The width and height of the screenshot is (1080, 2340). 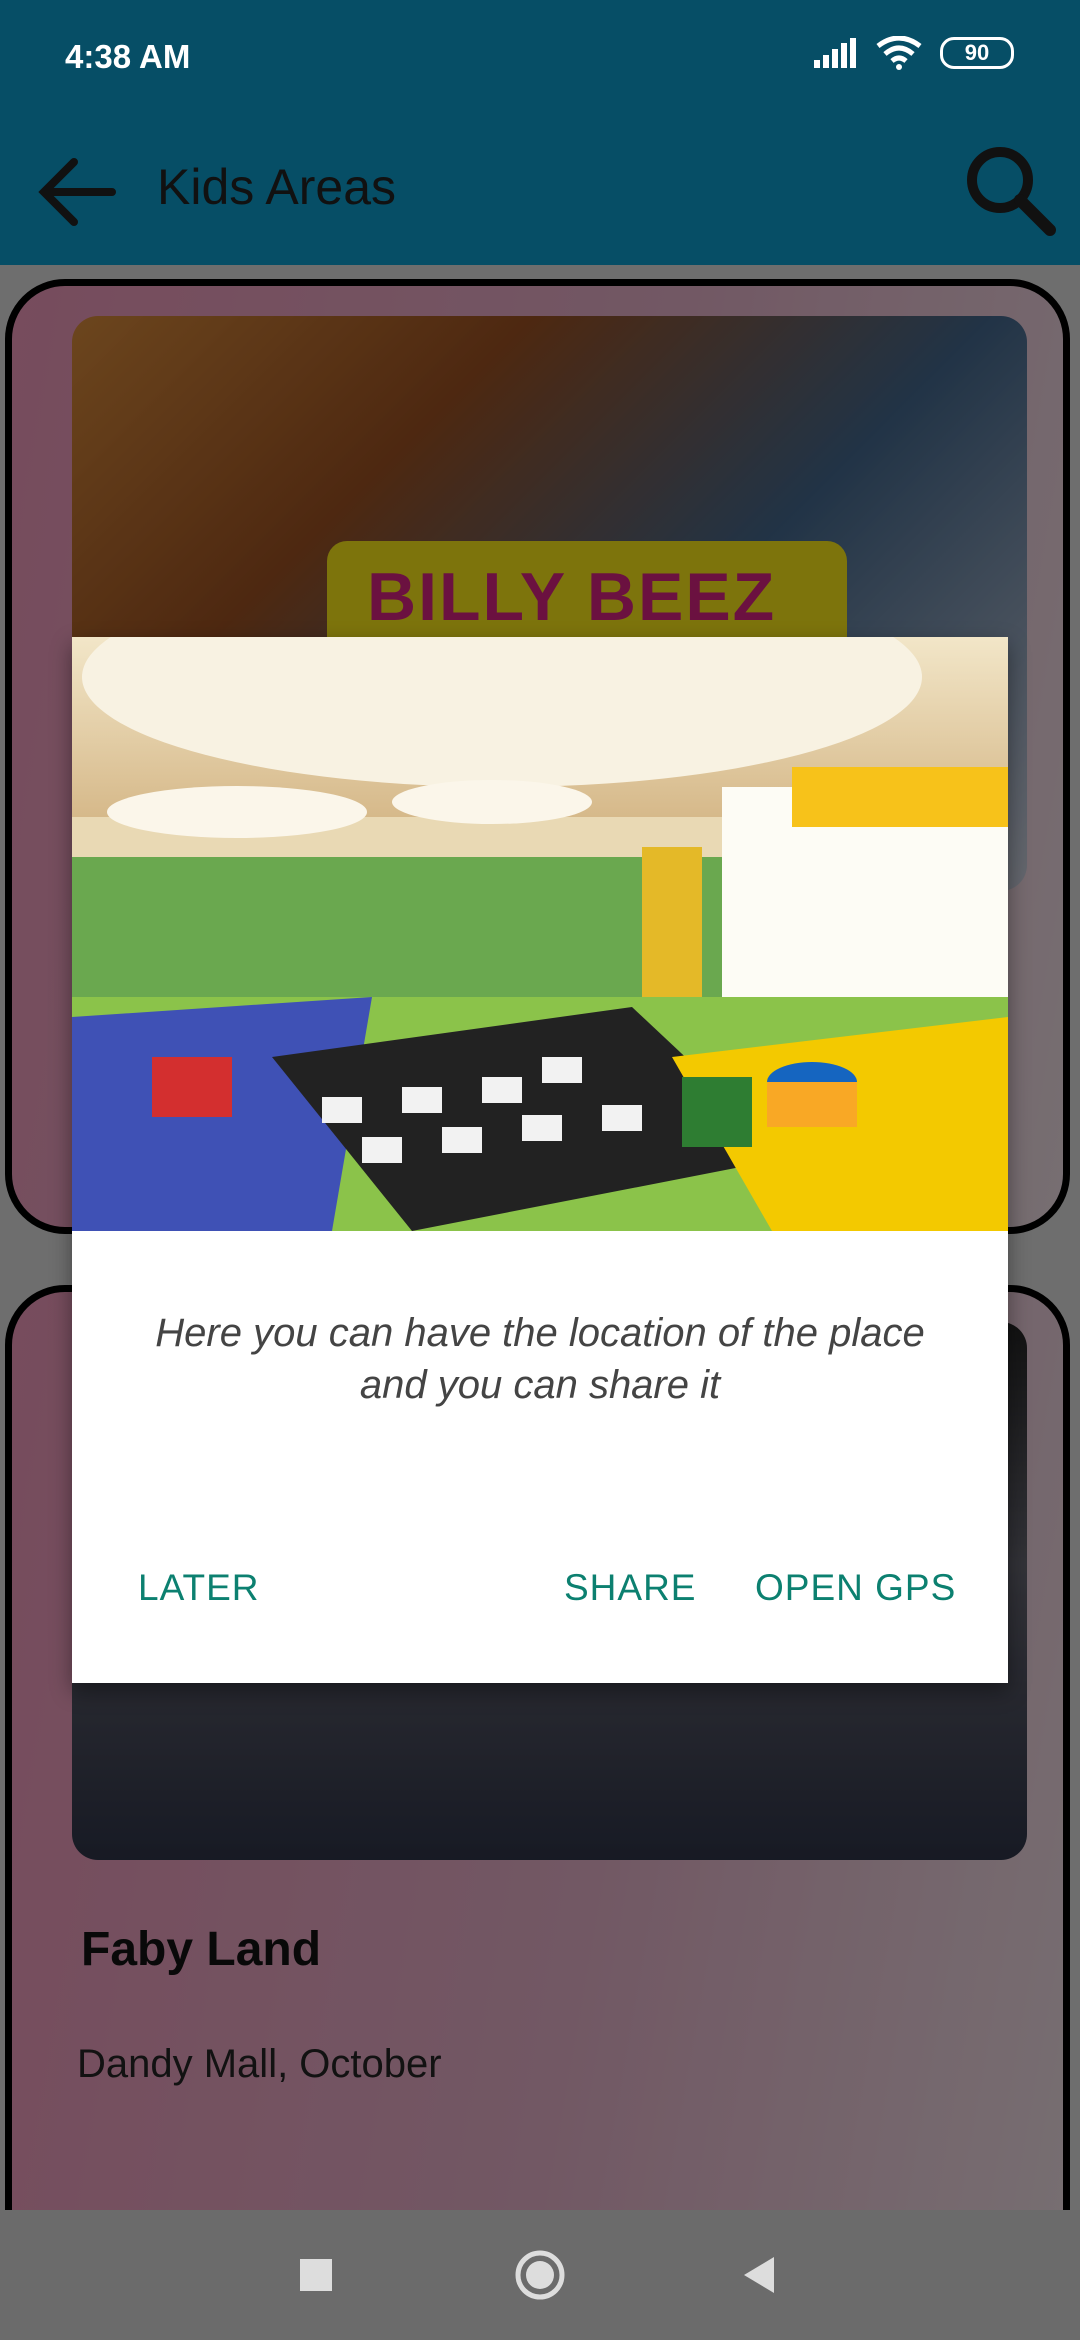 I want to click on share-button: SHARE, so click(x=630, y=1588).